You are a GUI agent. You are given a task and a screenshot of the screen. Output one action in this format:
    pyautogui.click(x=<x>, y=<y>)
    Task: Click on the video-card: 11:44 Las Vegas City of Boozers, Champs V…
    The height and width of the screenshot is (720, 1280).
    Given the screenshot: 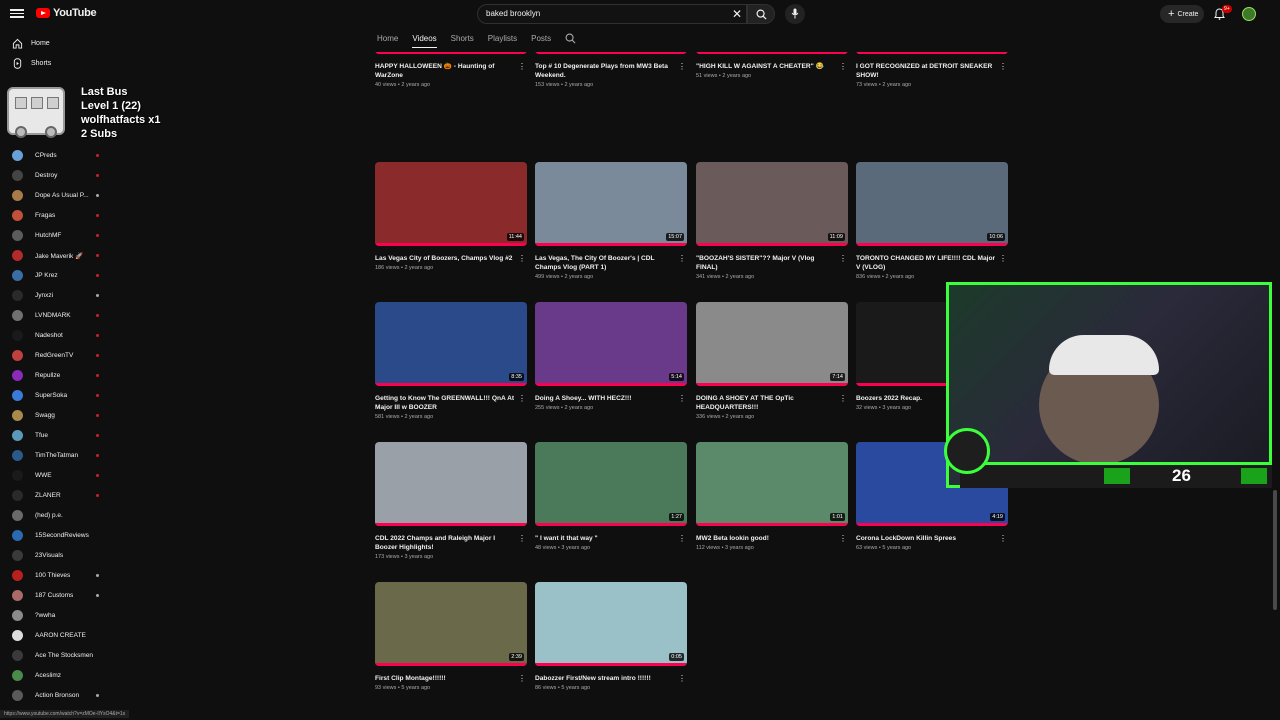 What is the action you would take?
    pyautogui.click(x=451, y=216)
    